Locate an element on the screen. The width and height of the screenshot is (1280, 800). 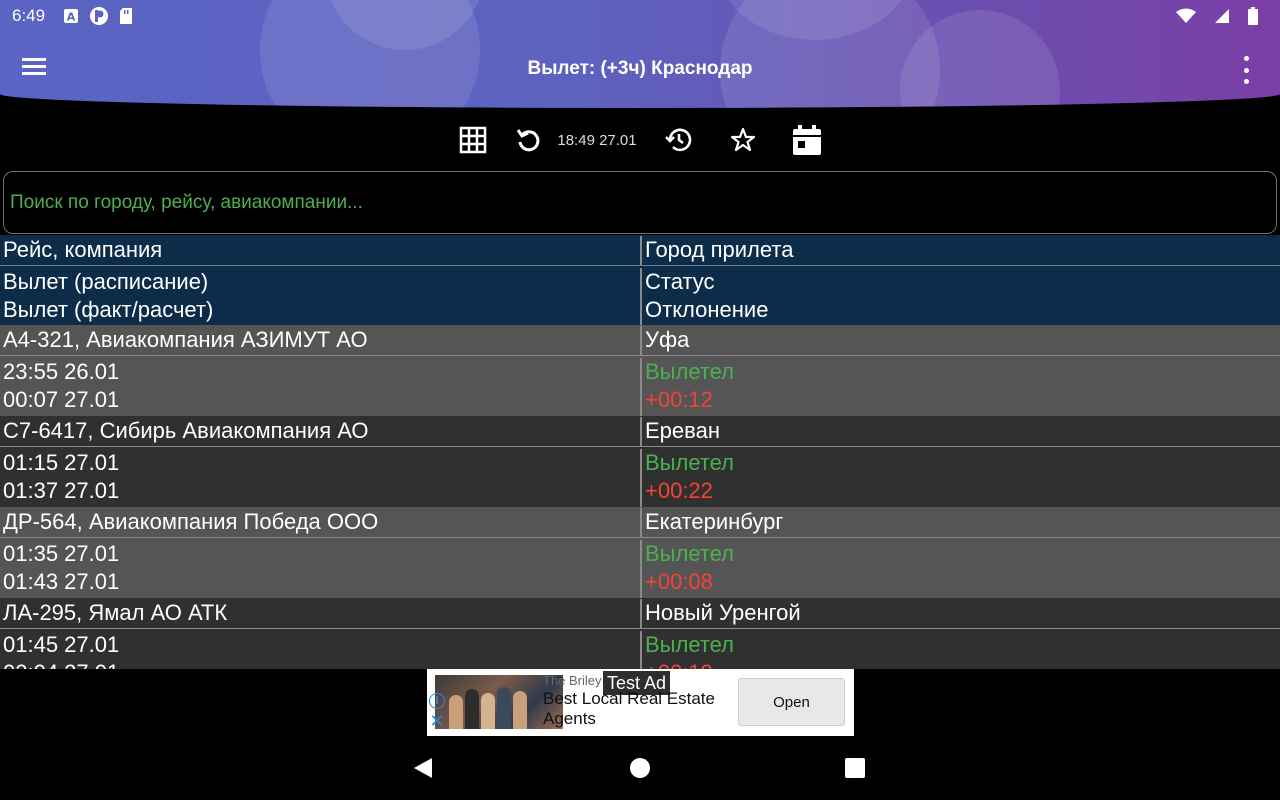
update-time: 18:49 27.01 is located at coordinates (597, 140).